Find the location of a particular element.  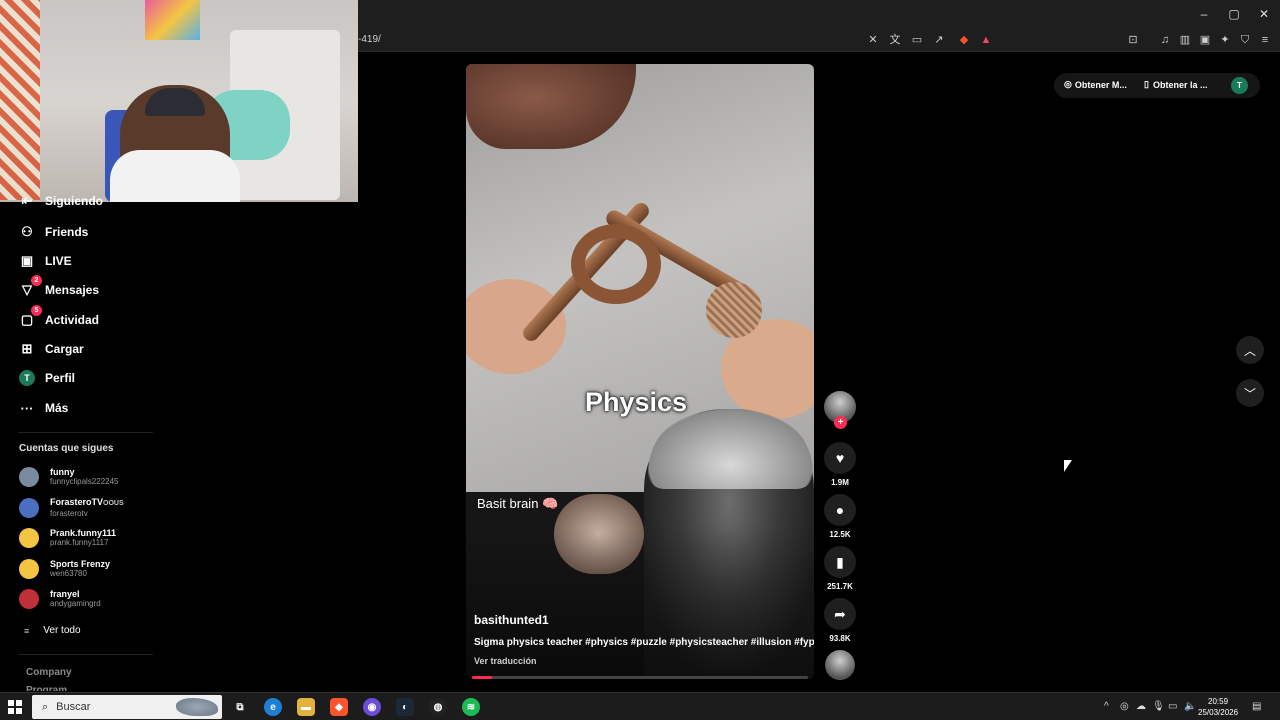

screenshot-icon: ⊡ is located at coordinates (1133, 40).